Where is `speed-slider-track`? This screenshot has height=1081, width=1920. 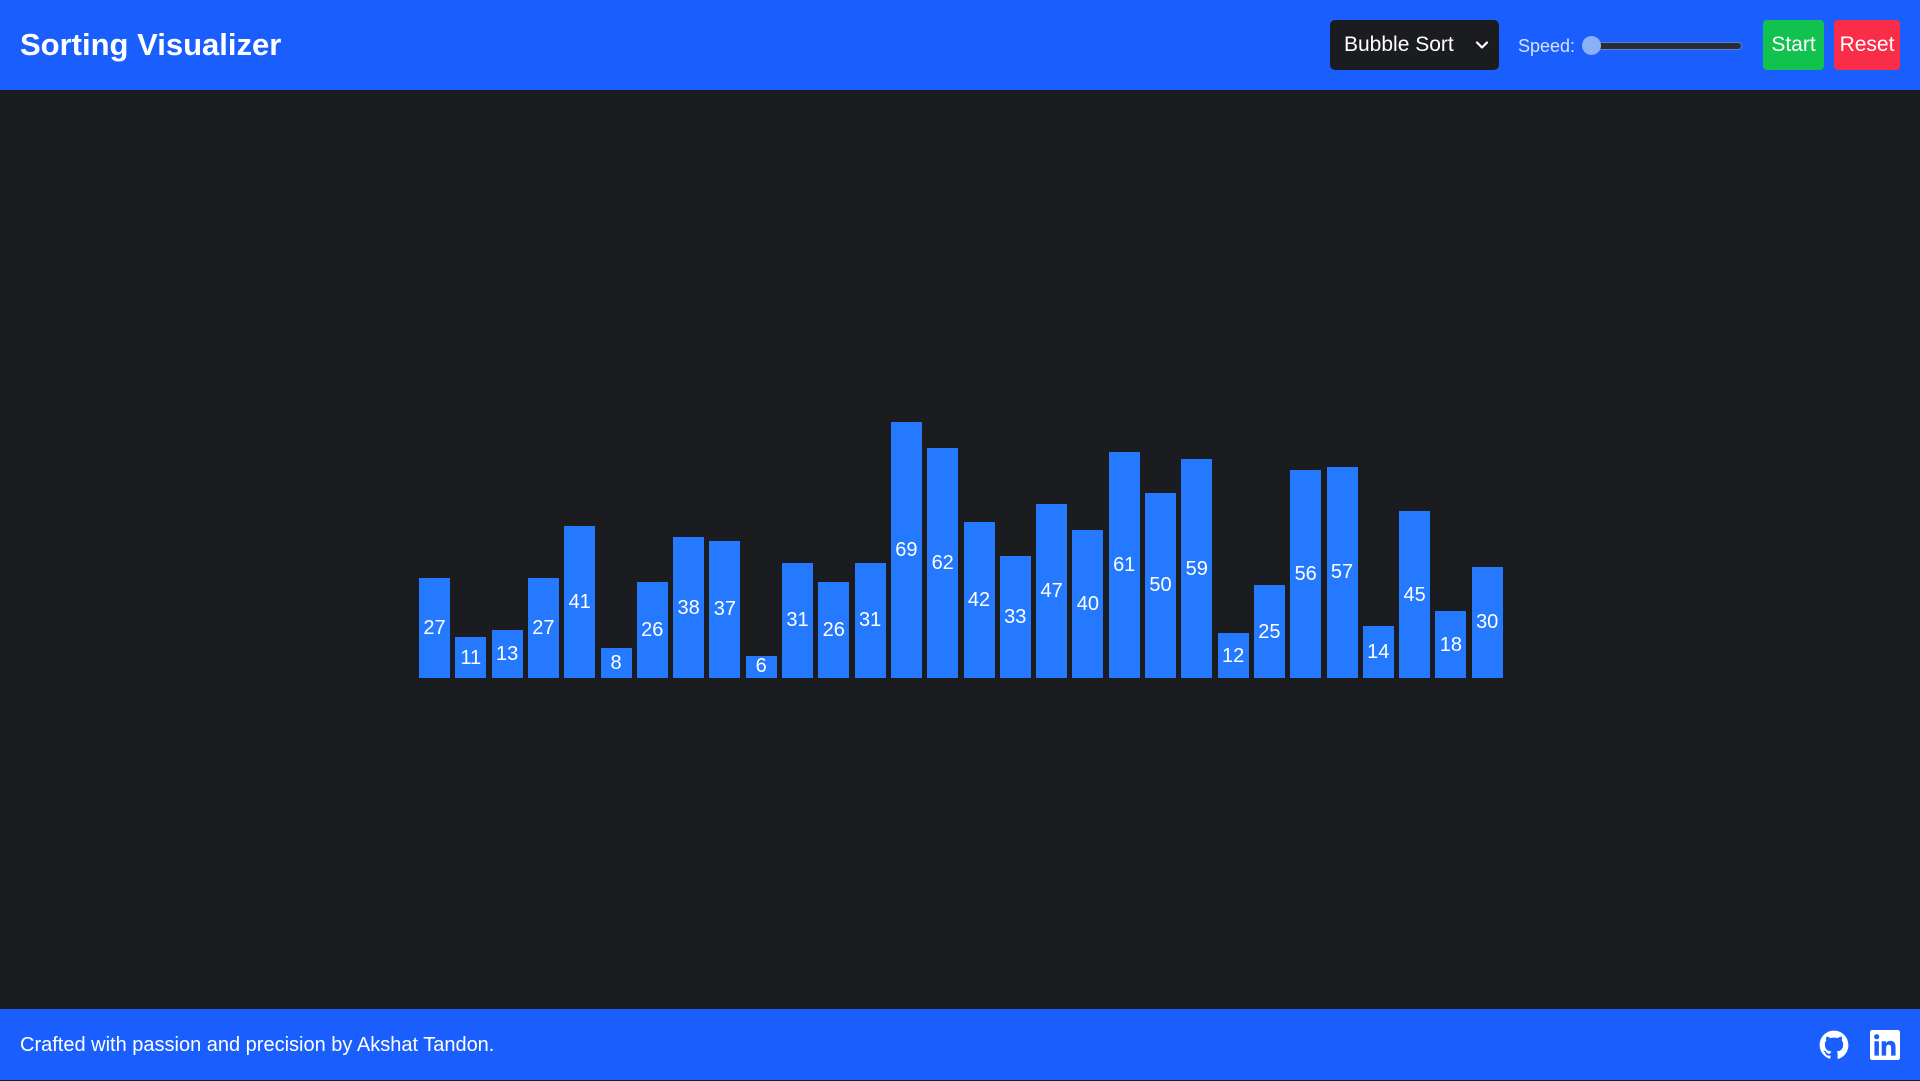 speed-slider-track is located at coordinates (1663, 46).